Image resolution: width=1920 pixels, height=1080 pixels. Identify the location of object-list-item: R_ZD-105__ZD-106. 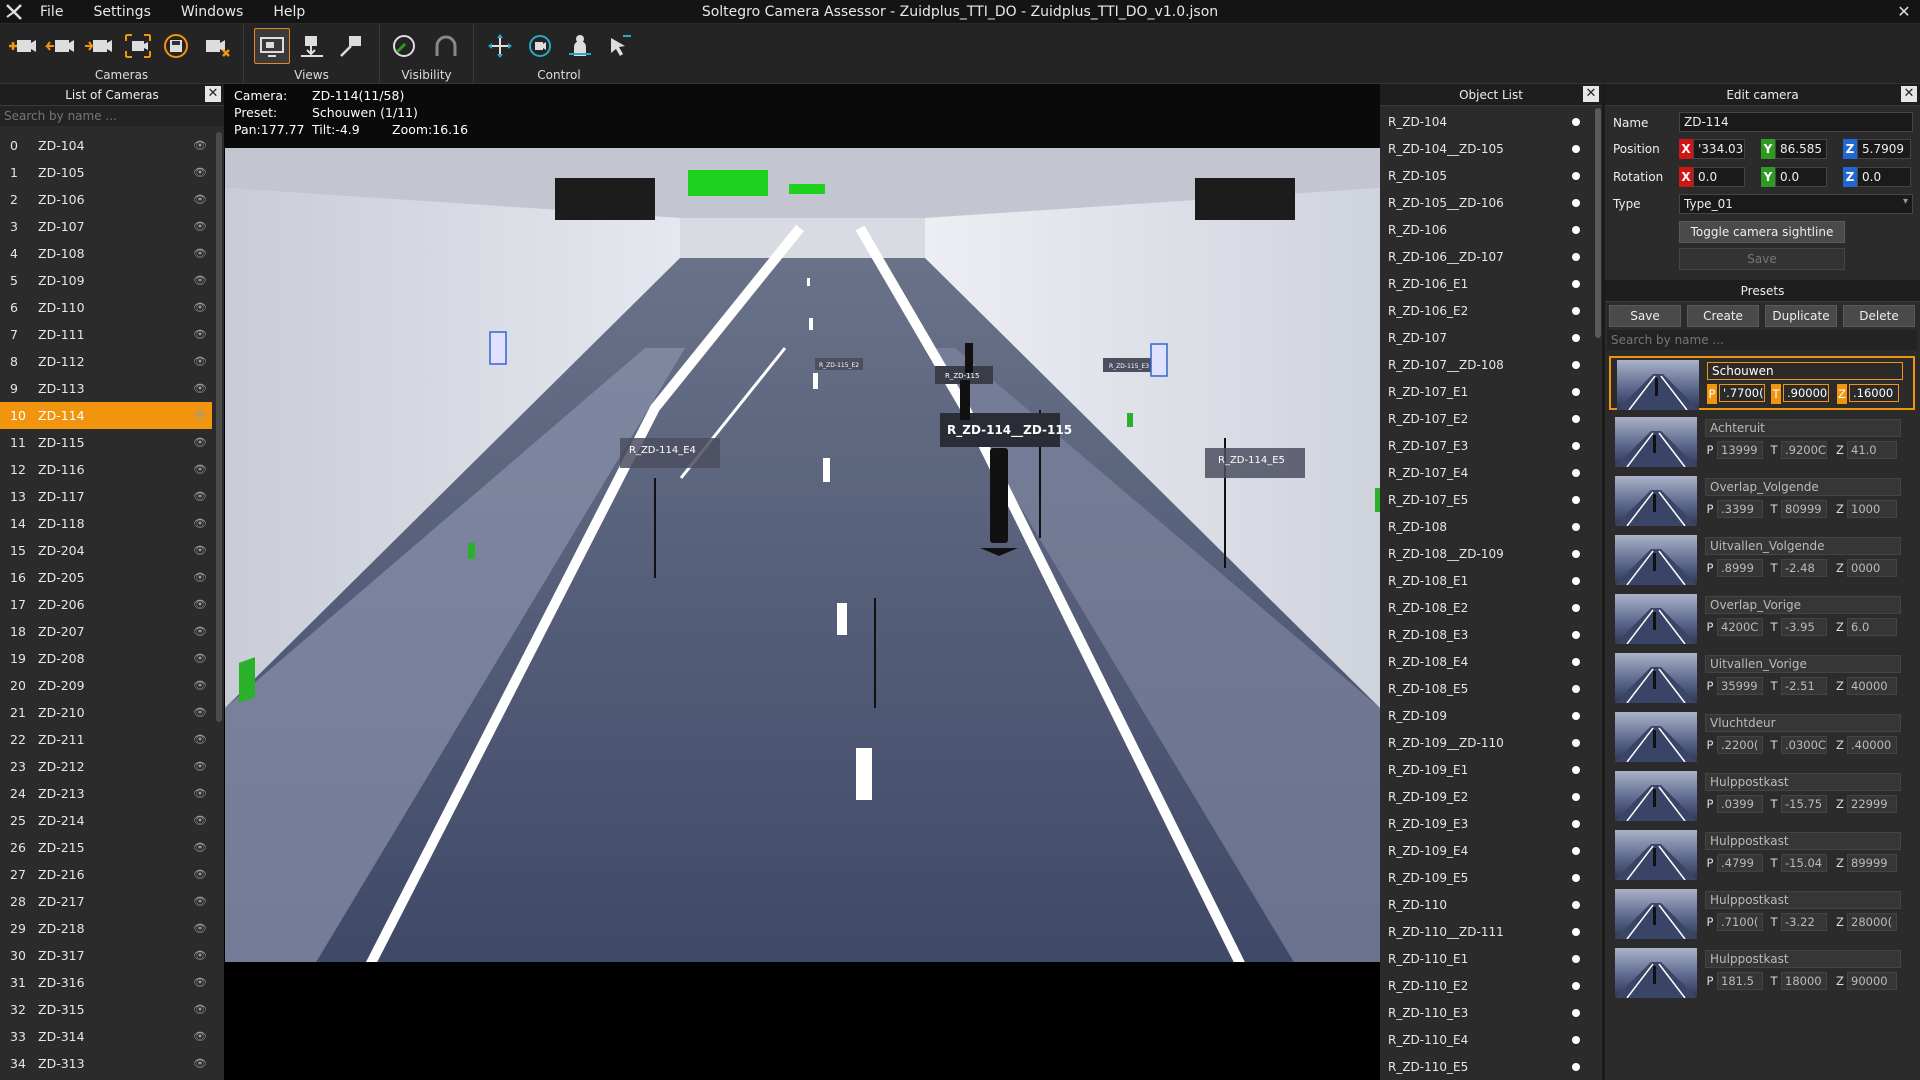
(1486, 202).